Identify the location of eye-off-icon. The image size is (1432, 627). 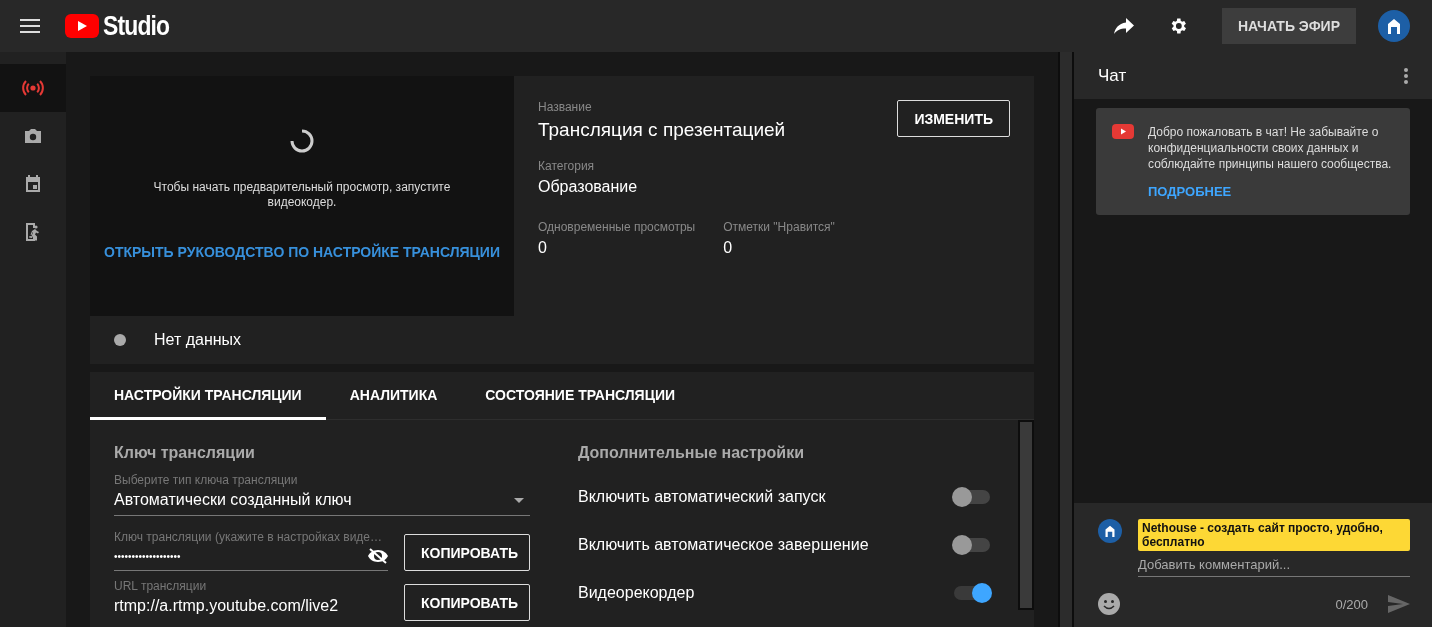
(378, 556).